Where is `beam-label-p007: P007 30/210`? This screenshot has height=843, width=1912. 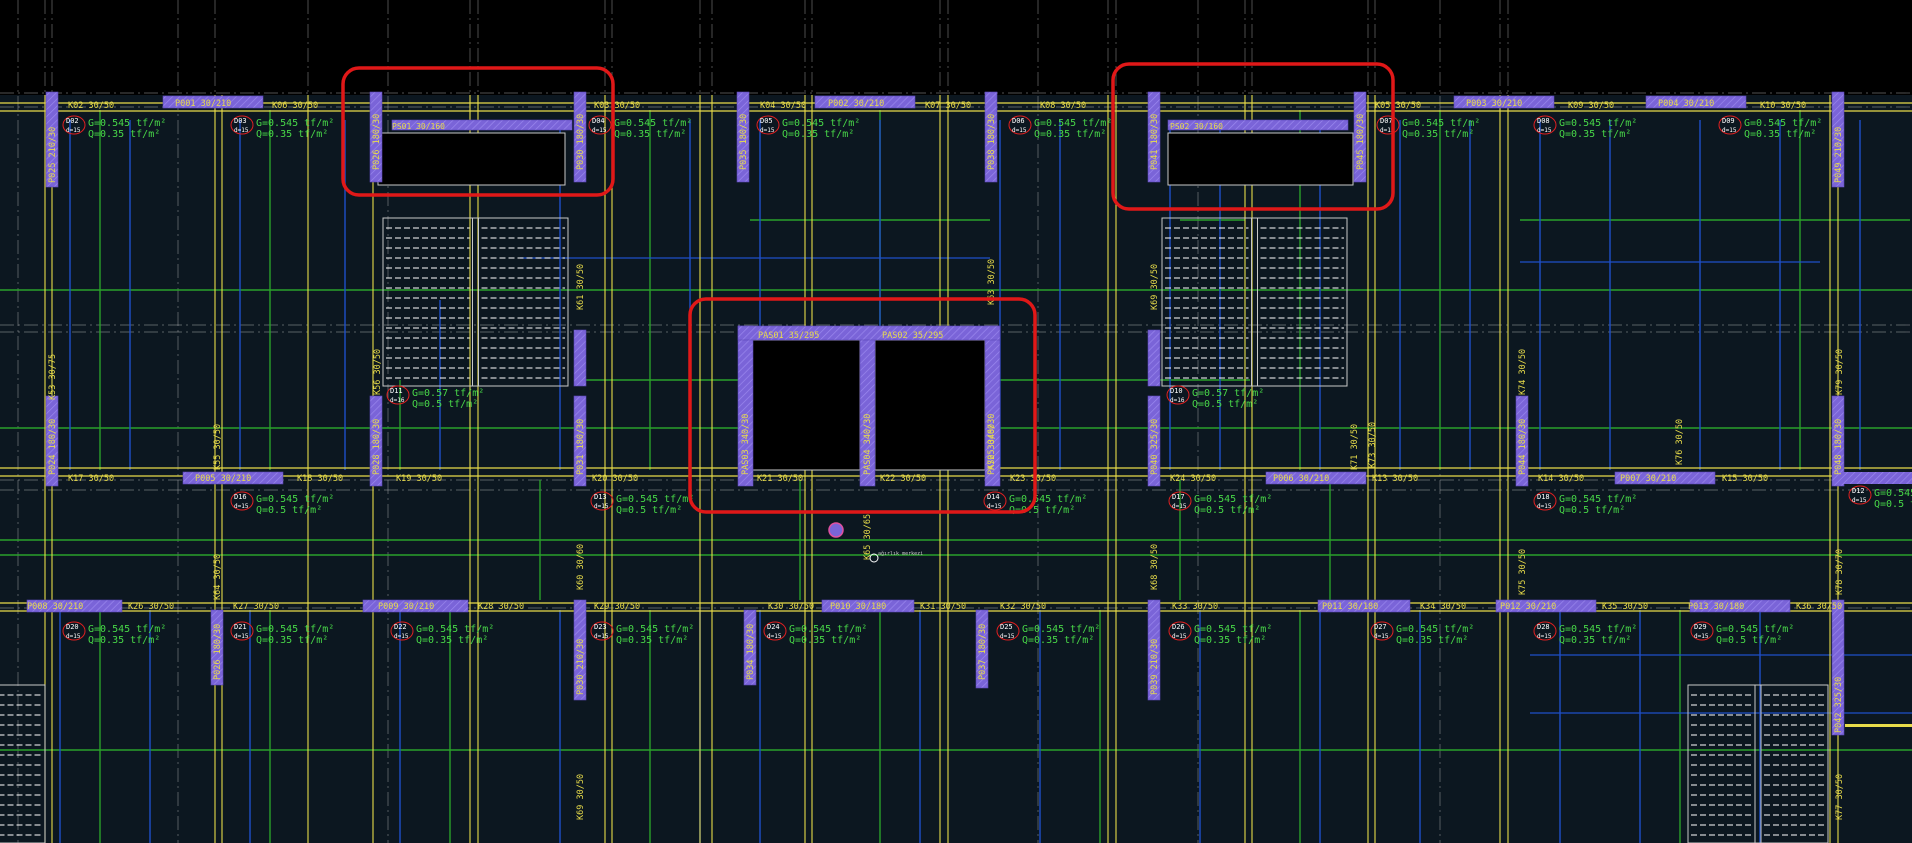
beam-label-p007: P007 30/210 is located at coordinates (1648, 479).